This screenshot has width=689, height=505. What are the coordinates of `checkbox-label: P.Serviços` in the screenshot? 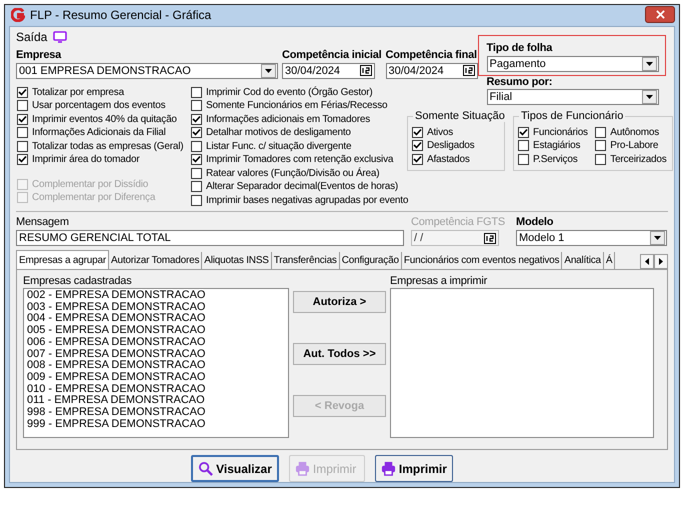 It's located at (555, 159).